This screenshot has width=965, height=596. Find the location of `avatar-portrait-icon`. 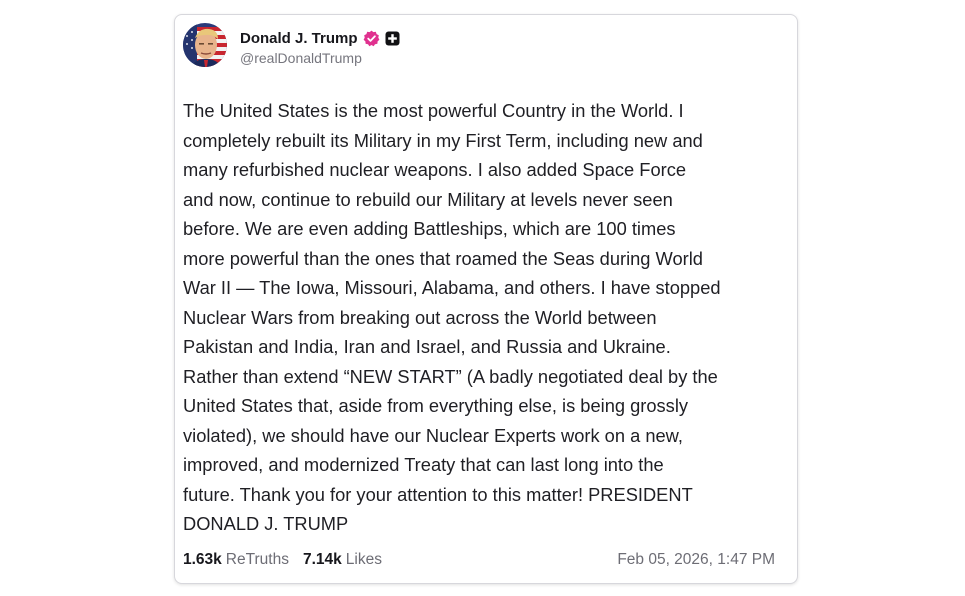

avatar-portrait-icon is located at coordinates (205, 45).